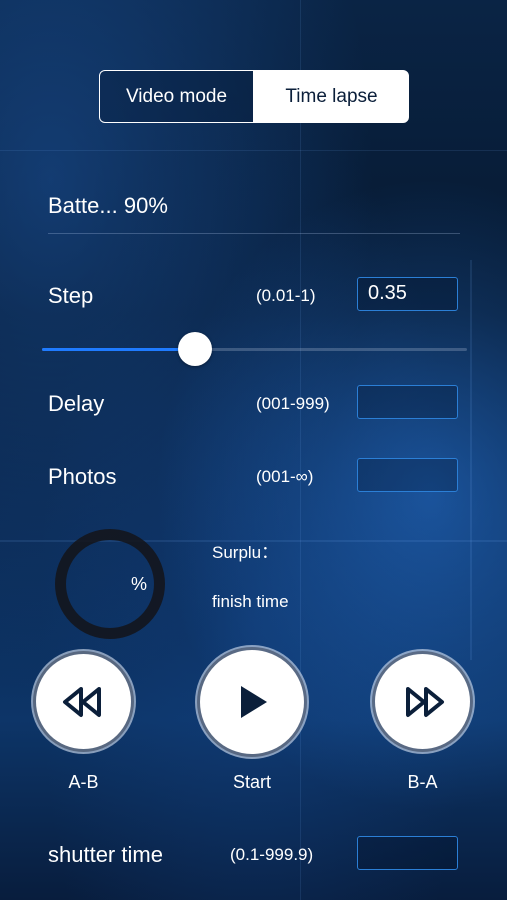  What do you see at coordinates (118, 349) in the screenshot?
I see `step-slider-fill` at bounding box center [118, 349].